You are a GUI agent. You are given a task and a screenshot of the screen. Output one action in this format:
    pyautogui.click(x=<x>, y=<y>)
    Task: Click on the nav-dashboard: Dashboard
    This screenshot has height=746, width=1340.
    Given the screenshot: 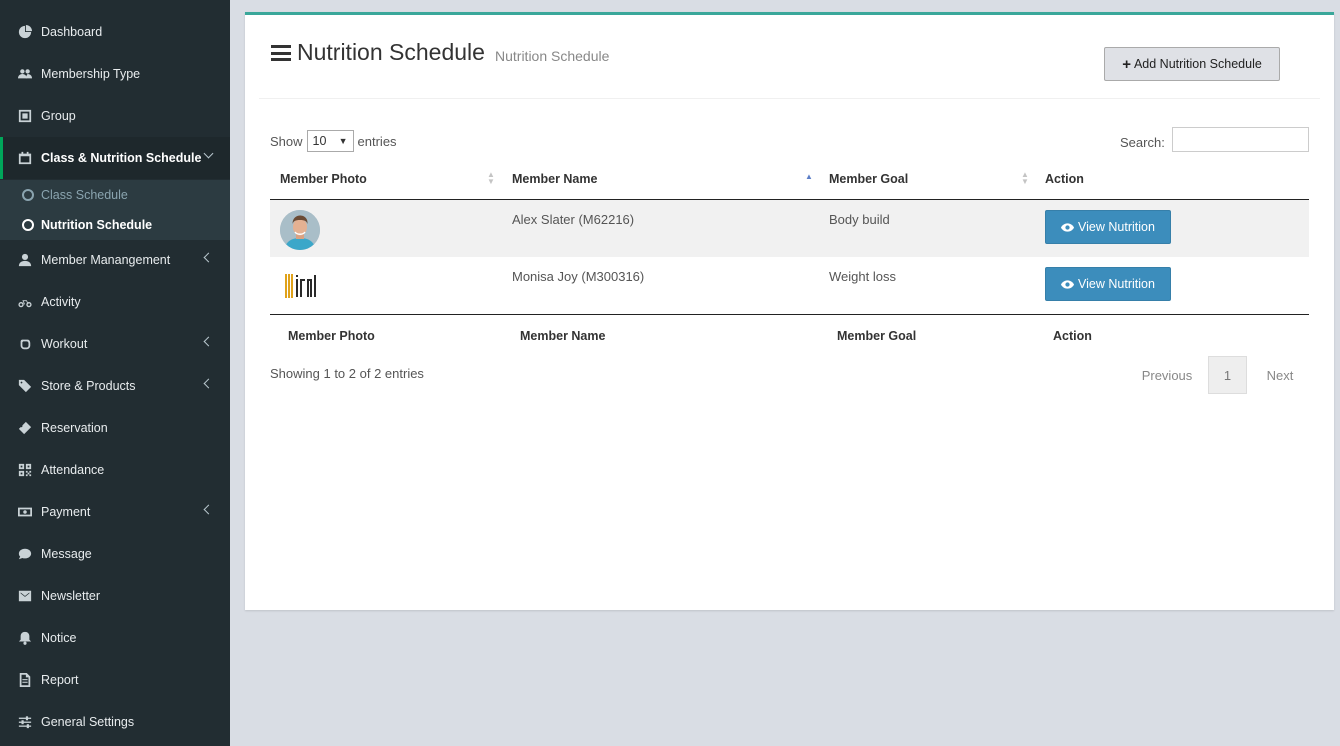 What is the action you would take?
    pyautogui.click(x=115, y=32)
    